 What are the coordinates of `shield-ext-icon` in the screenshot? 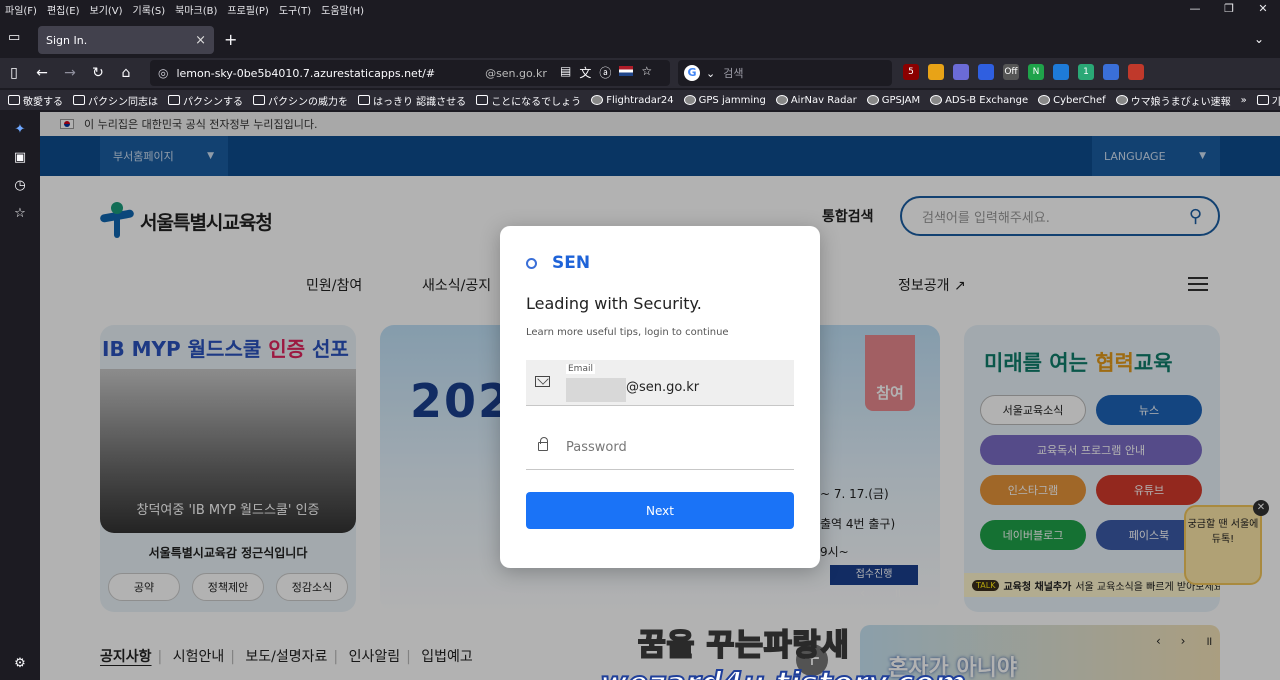 It's located at (986, 72).